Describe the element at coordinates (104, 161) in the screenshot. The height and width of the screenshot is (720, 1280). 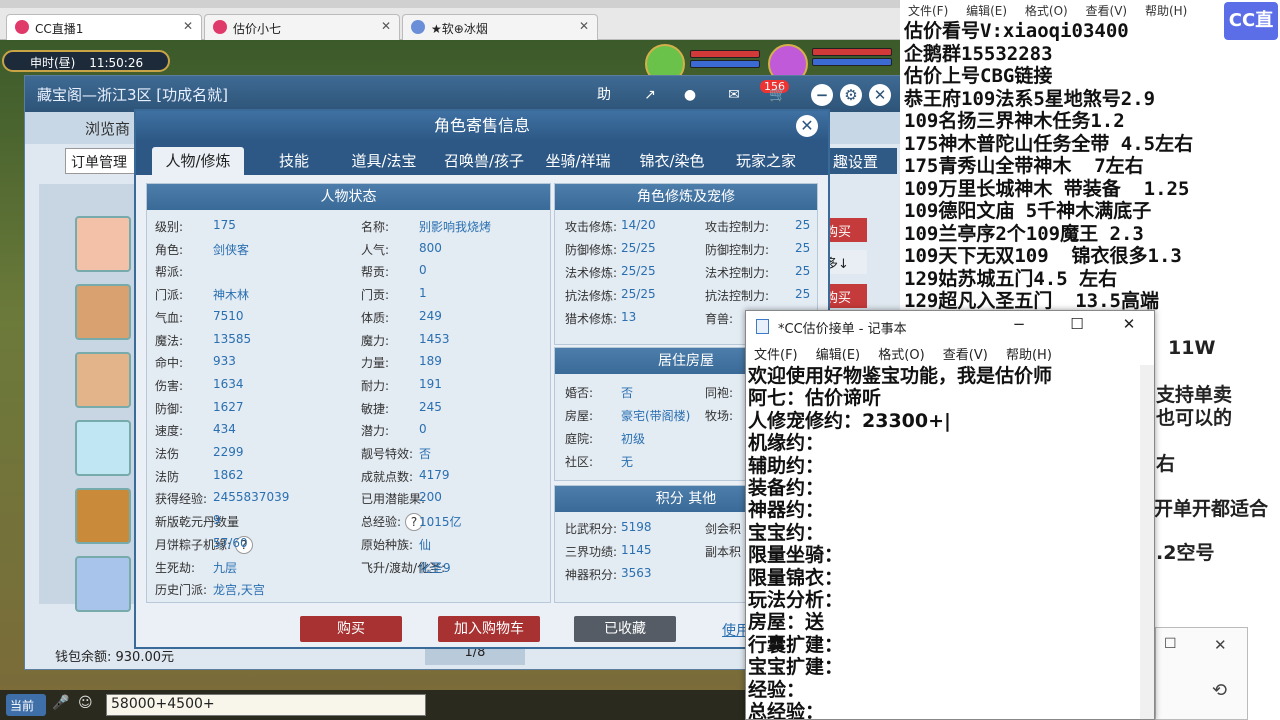
I see `order-management-button: 订单管理` at that location.